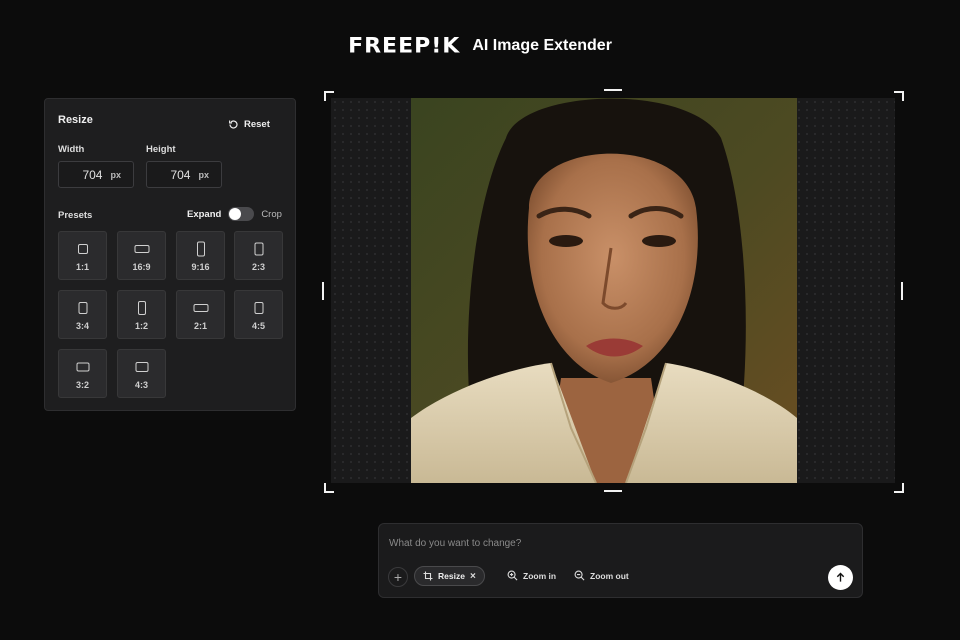 The width and height of the screenshot is (960, 640). What do you see at coordinates (329, 96) in the screenshot?
I see `corner-handle-top-left` at bounding box center [329, 96].